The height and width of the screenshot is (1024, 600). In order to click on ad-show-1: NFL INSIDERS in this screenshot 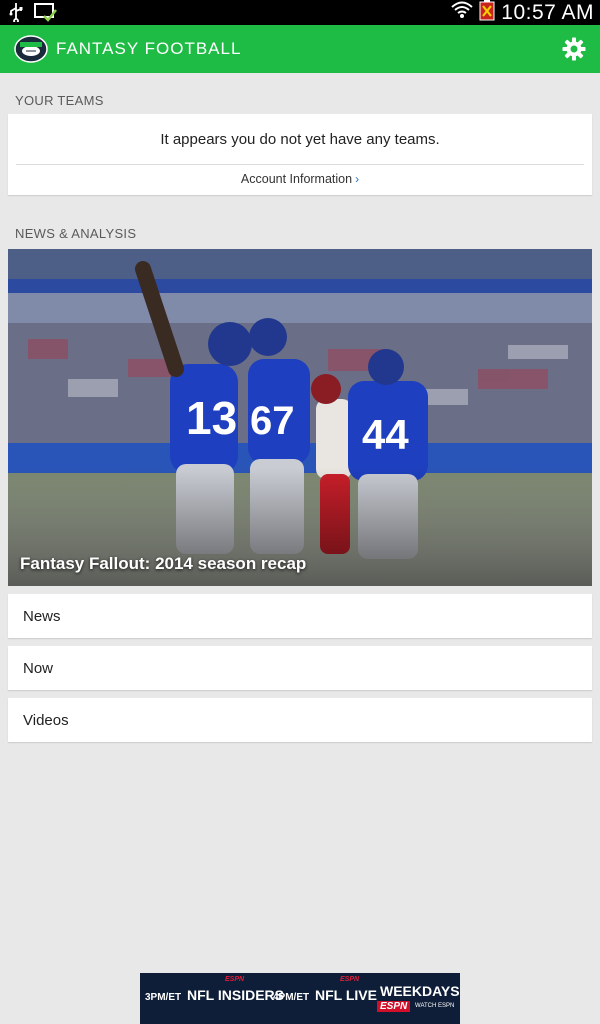, I will do `click(235, 995)`.